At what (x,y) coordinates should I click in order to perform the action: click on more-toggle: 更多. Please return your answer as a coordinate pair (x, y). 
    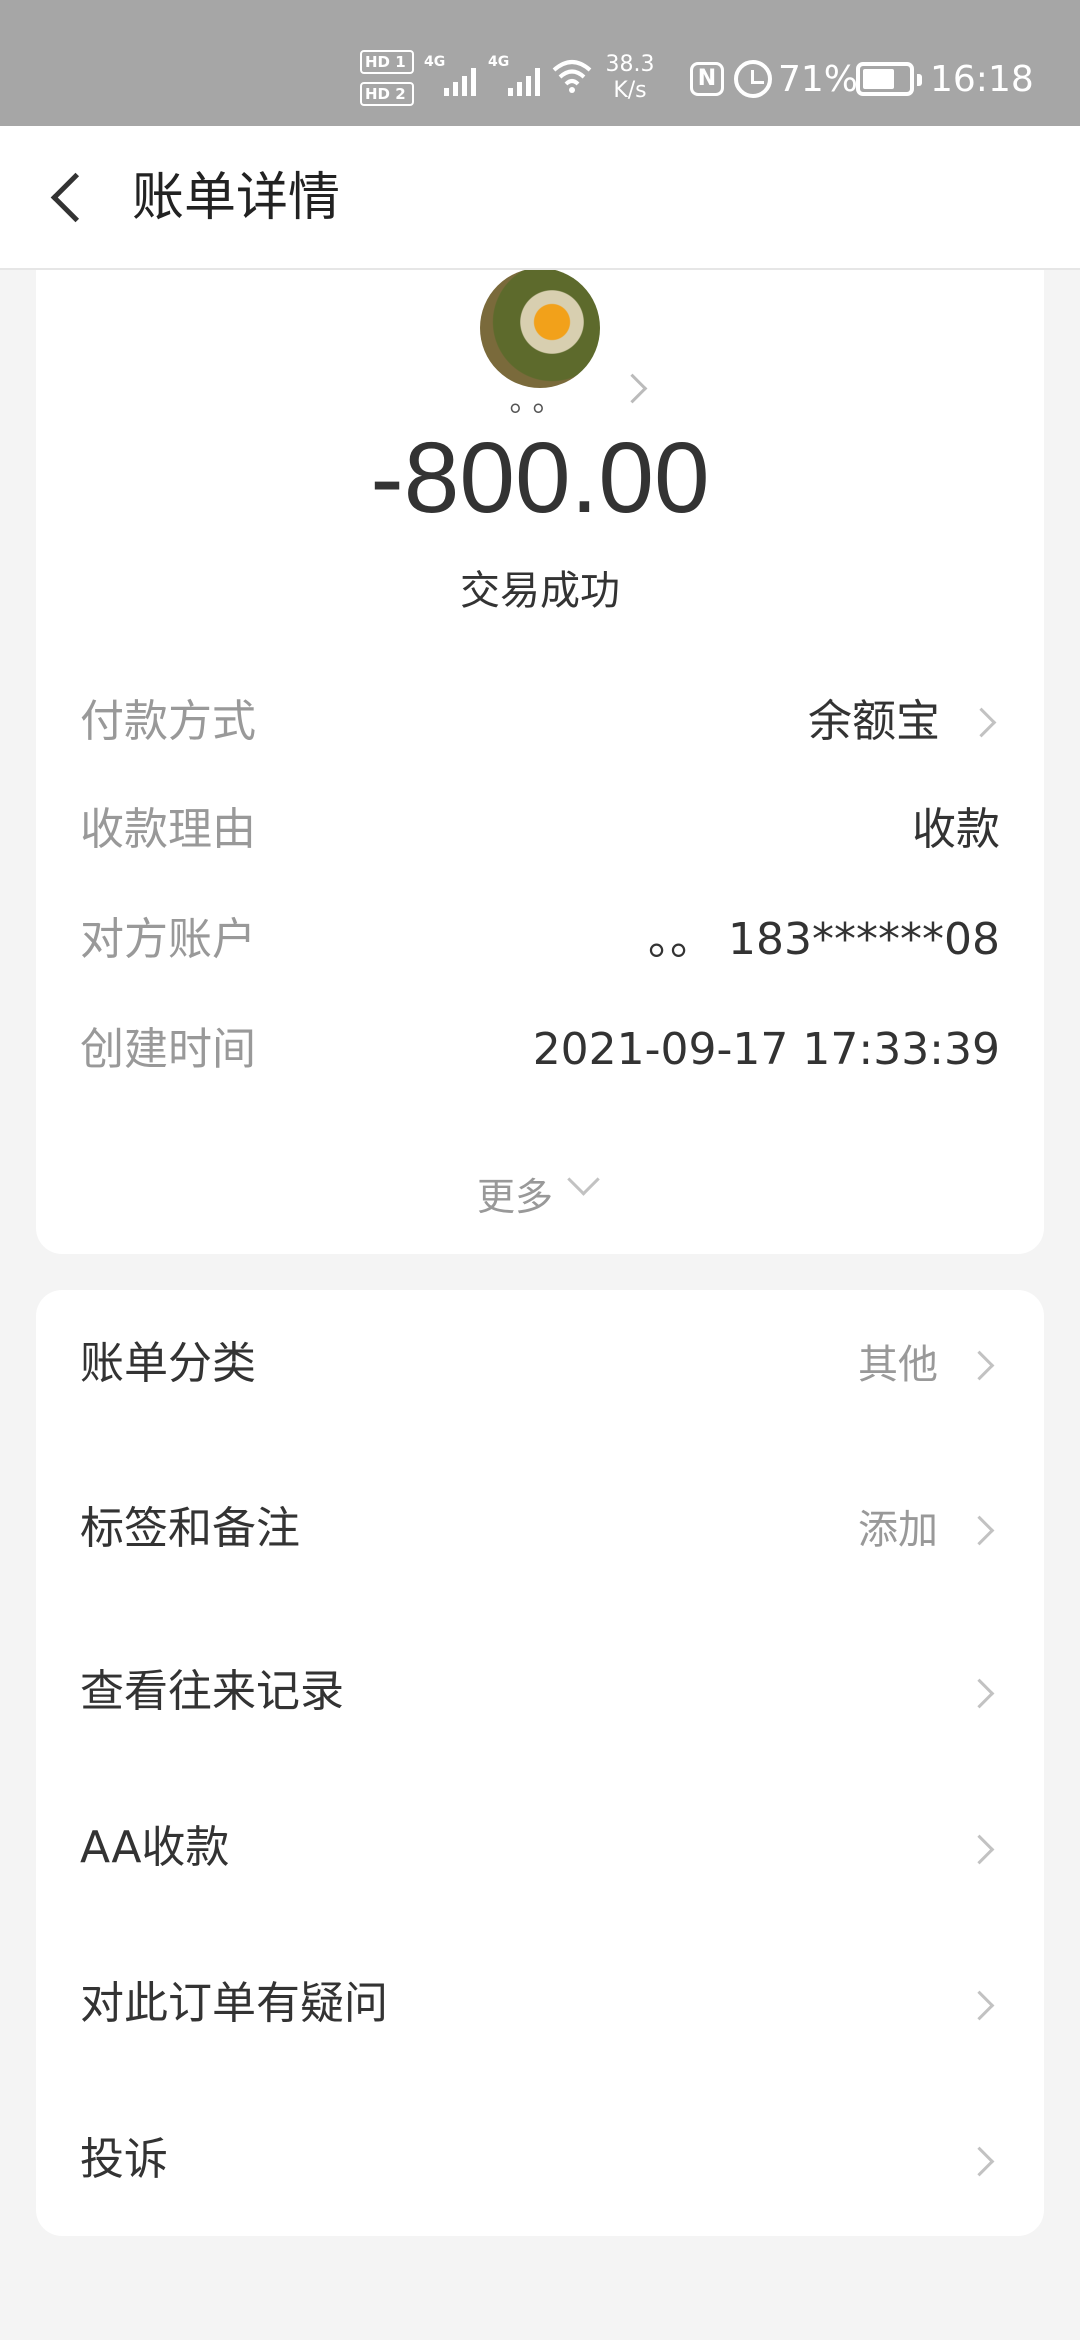
    Looking at the image, I should click on (540, 1192).